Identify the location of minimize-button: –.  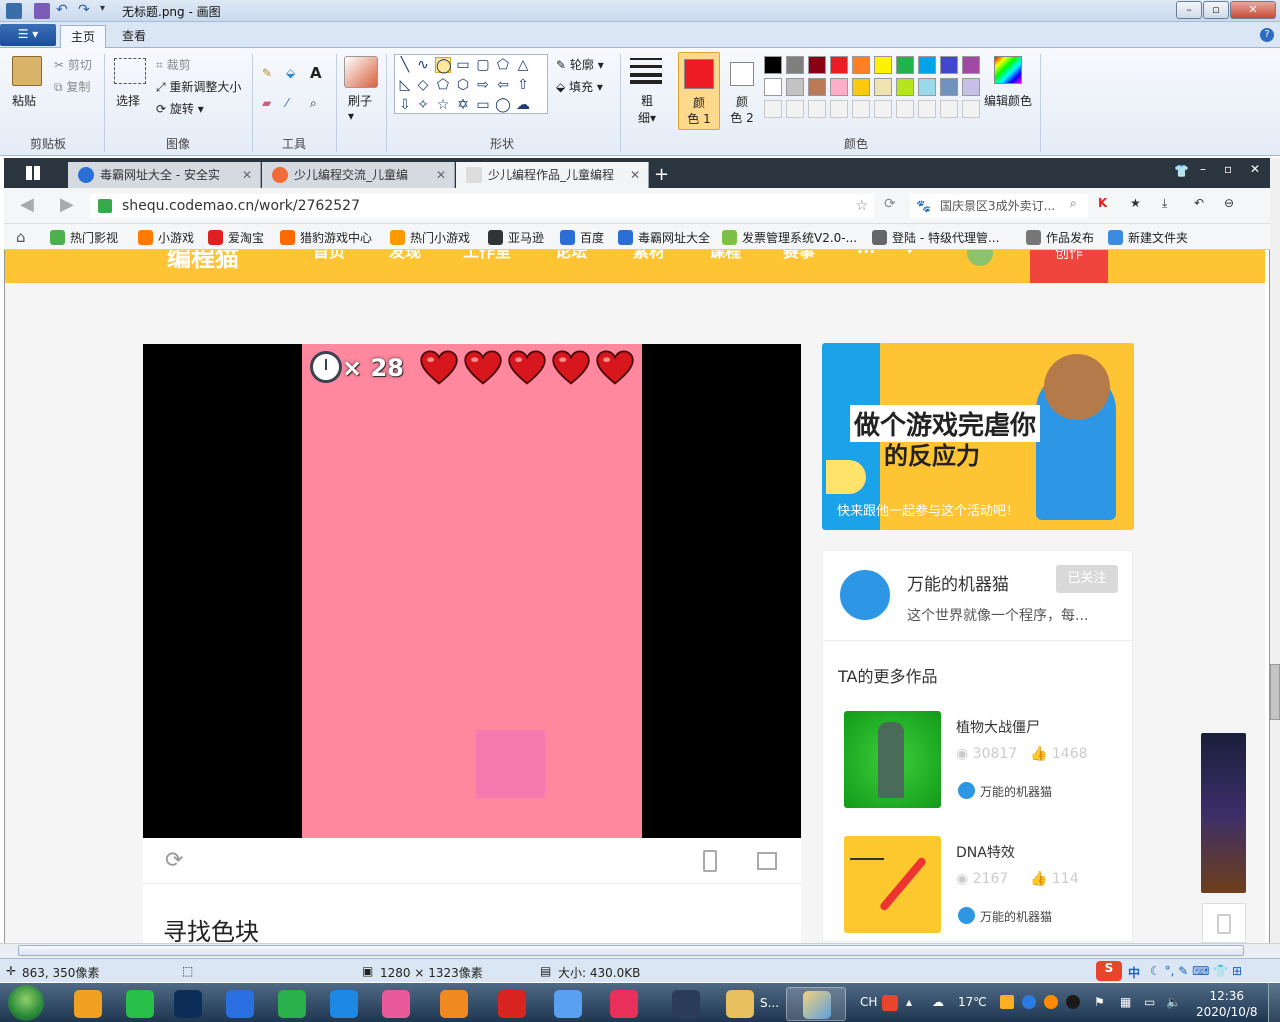
(1189, 10).